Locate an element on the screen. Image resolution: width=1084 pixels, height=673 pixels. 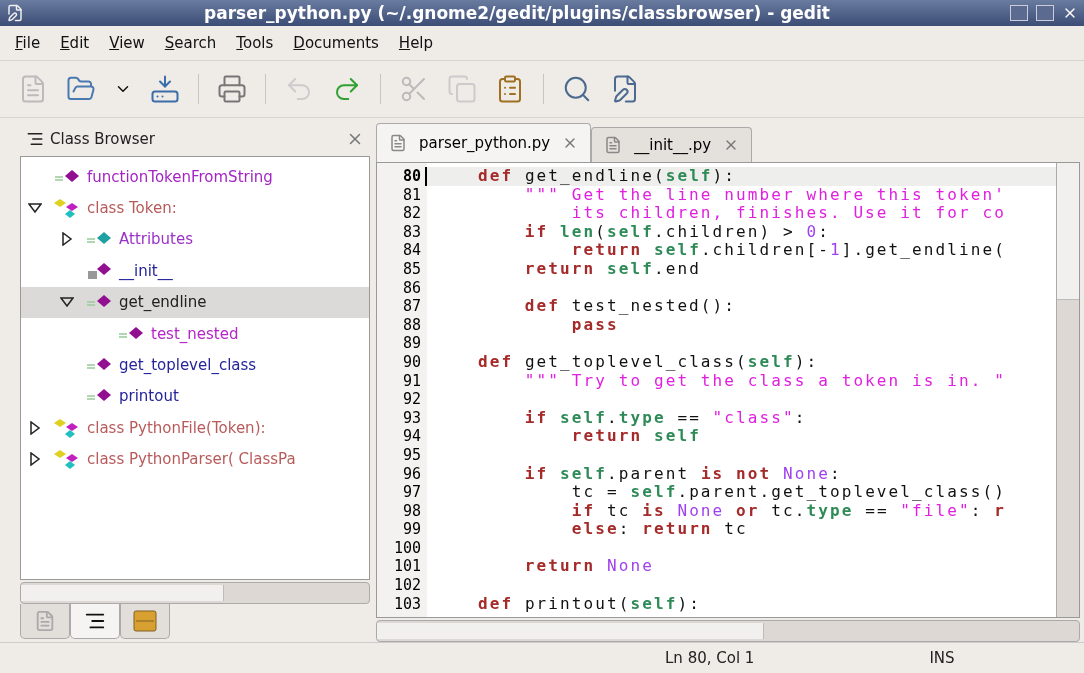
tree-label: functionTokenFromString is located at coordinates (180, 176).